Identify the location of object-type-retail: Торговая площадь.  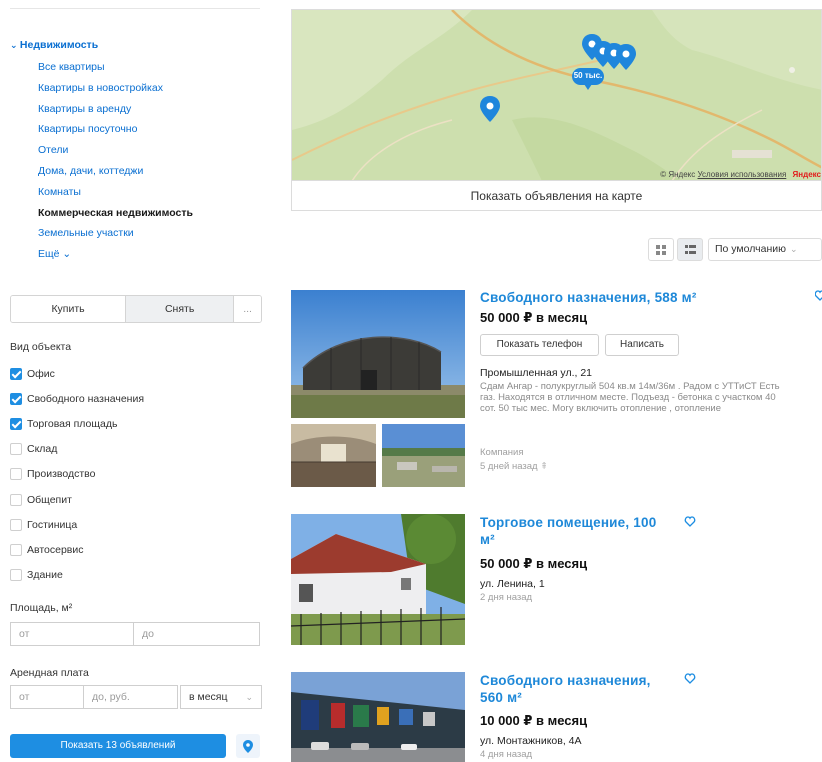
(77, 423).